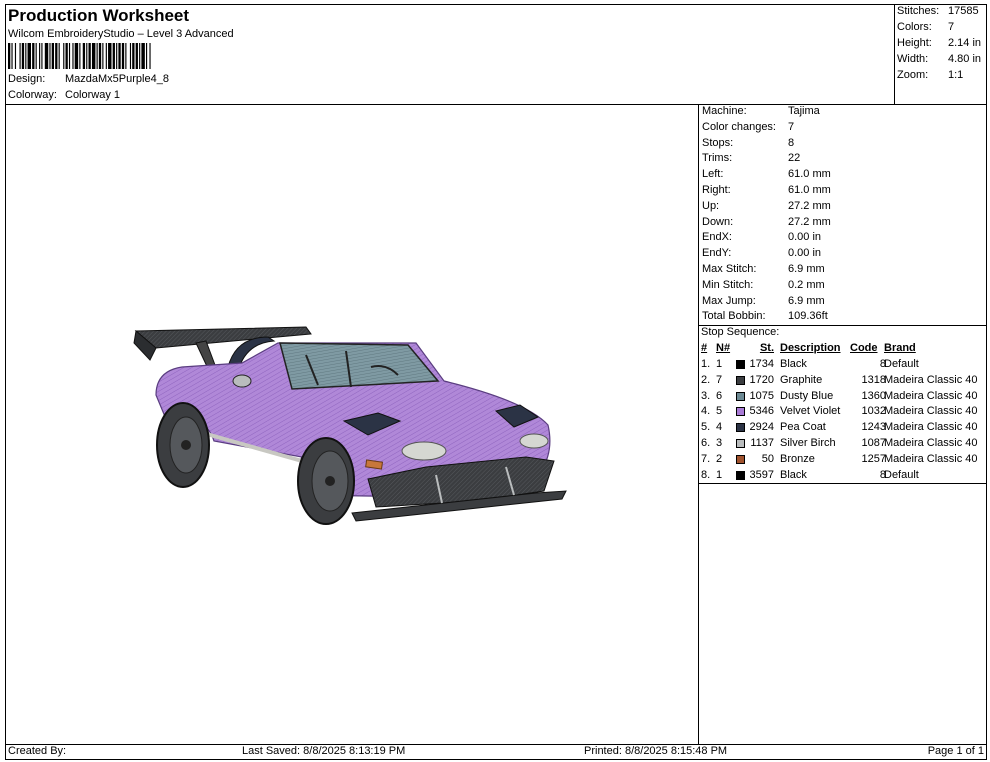  Describe the element at coordinates (729, 300) in the screenshot. I see `machine-info-label: Max Jump:` at that location.